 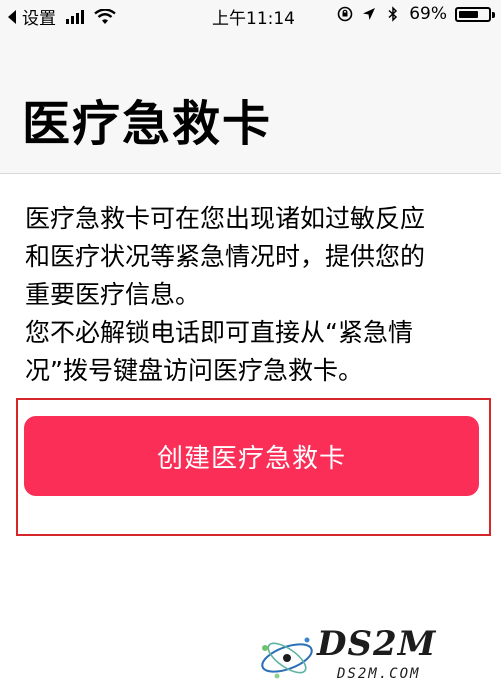 What do you see at coordinates (147, 124) in the screenshot?
I see `page-title: 医疗急救卡` at bounding box center [147, 124].